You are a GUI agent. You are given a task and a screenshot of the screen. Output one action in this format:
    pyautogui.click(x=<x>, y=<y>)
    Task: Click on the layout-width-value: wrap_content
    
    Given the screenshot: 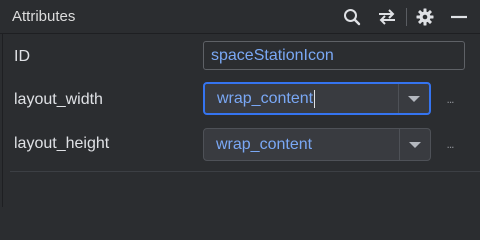 What is the action you would take?
    pyautogui.click(x=265, y=98)
    